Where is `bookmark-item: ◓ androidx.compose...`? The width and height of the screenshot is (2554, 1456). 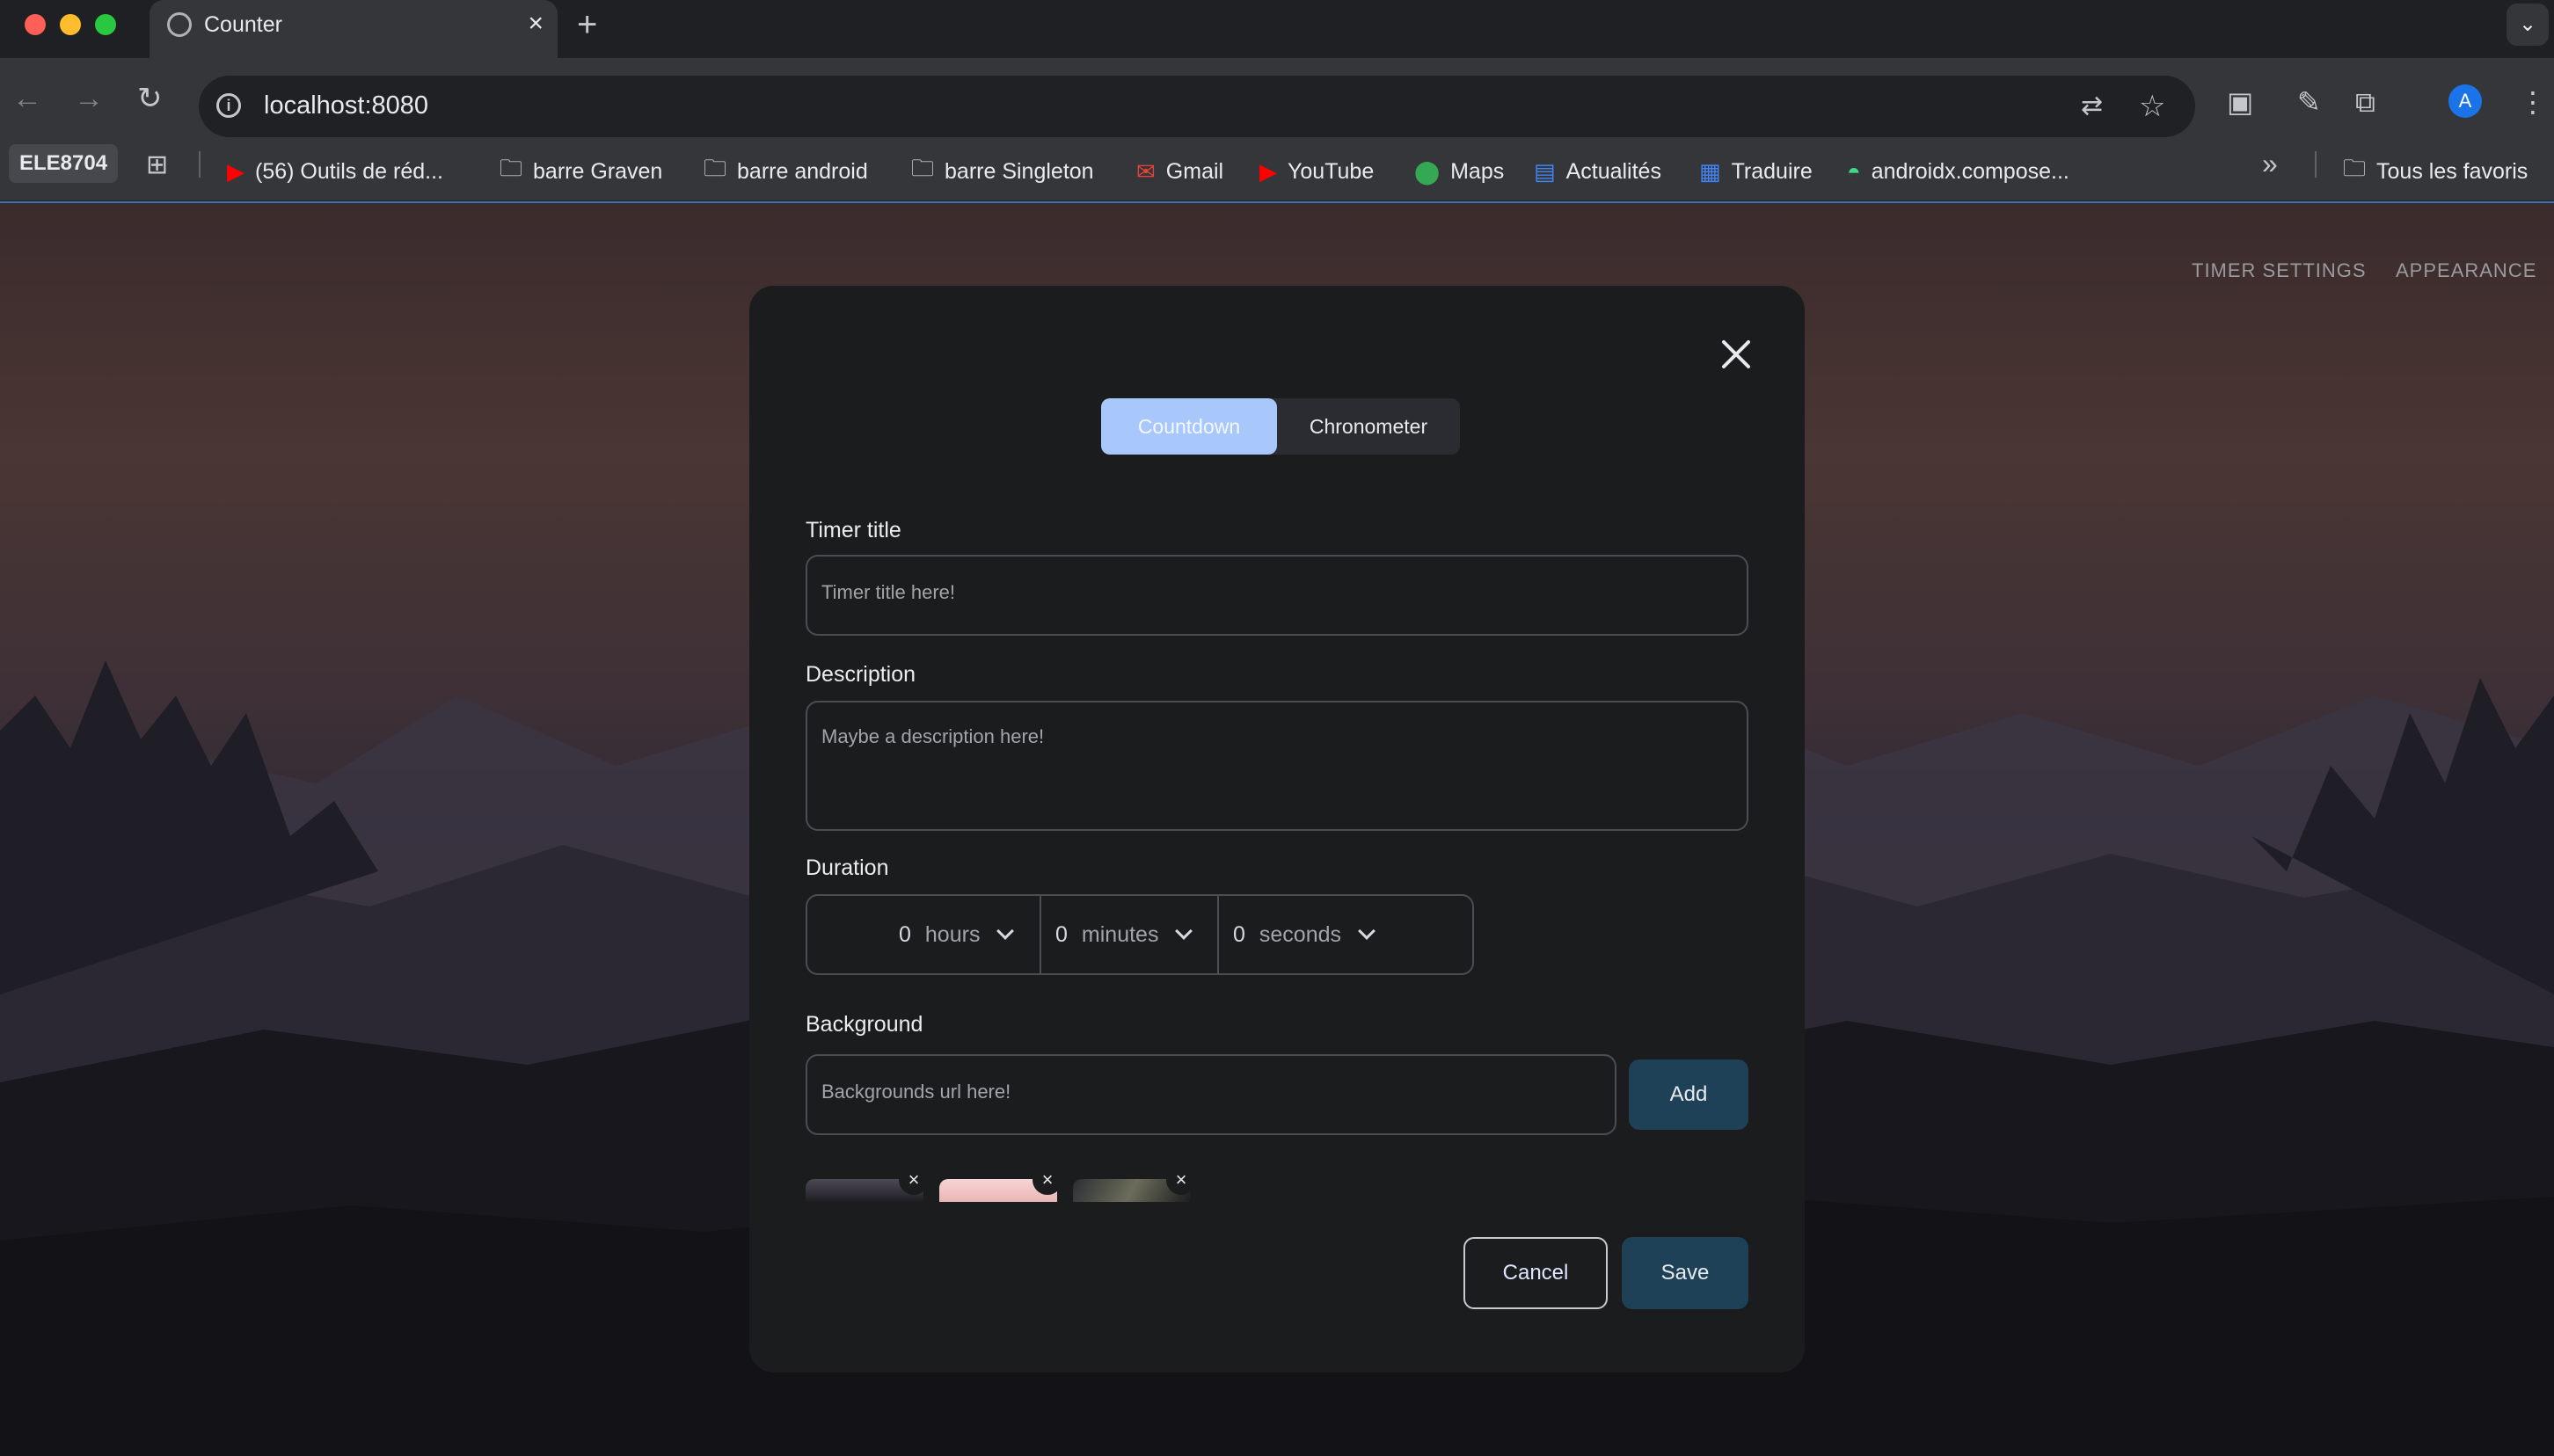 bookmark-item: ◓ androidx.compose... is located at coordinates (1958, 171).